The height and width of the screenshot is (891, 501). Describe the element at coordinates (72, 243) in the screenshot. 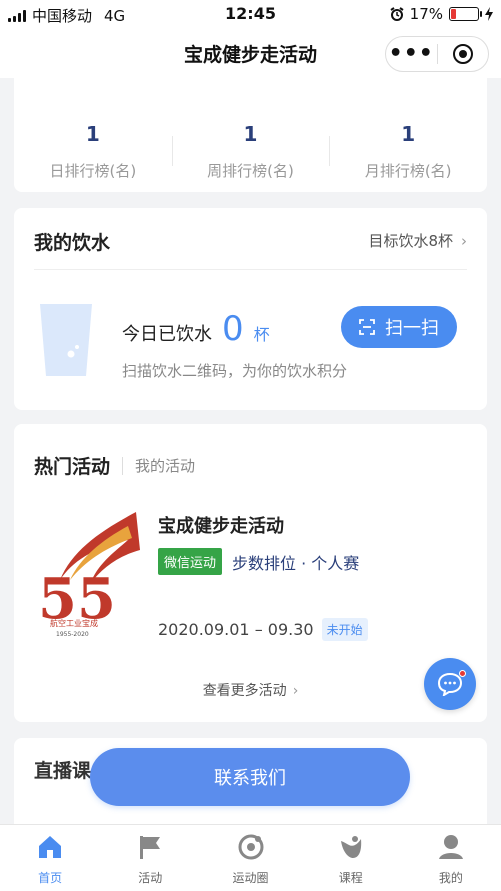

I see `water-title: 我的饮水` at that location.